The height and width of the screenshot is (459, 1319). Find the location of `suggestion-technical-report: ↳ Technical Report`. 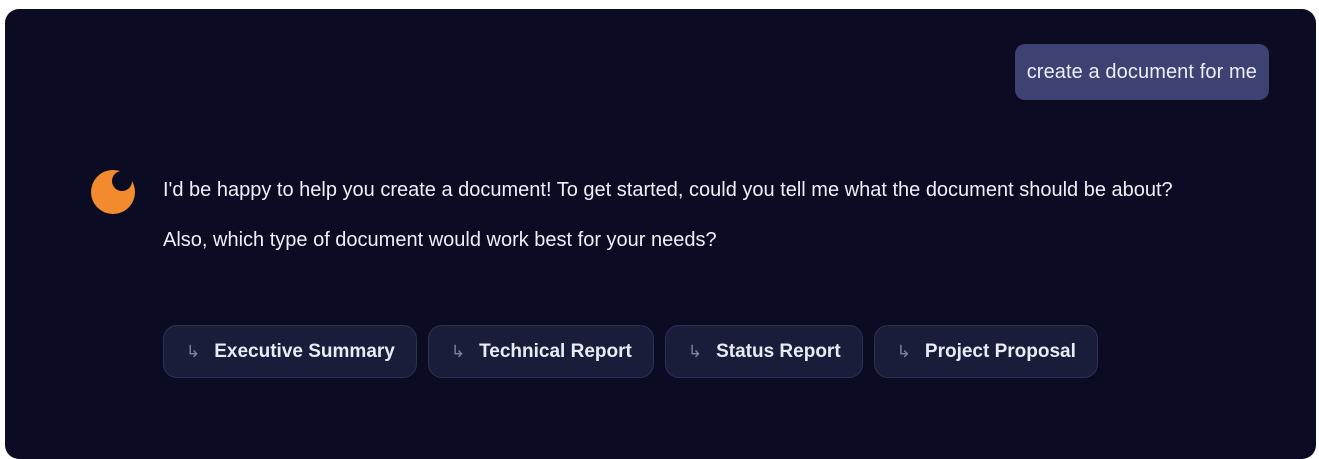

suggestion-technical-report: ↳ Technical Report is located at coordinates (540, 351).